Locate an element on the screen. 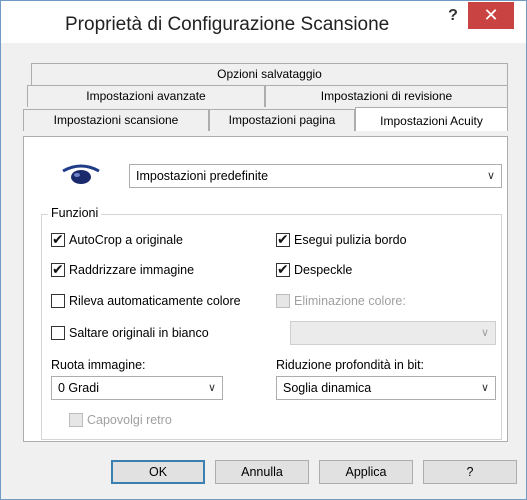  capovolgi-checkbox: Capovolgi retro is located at coordinates (120, 420).